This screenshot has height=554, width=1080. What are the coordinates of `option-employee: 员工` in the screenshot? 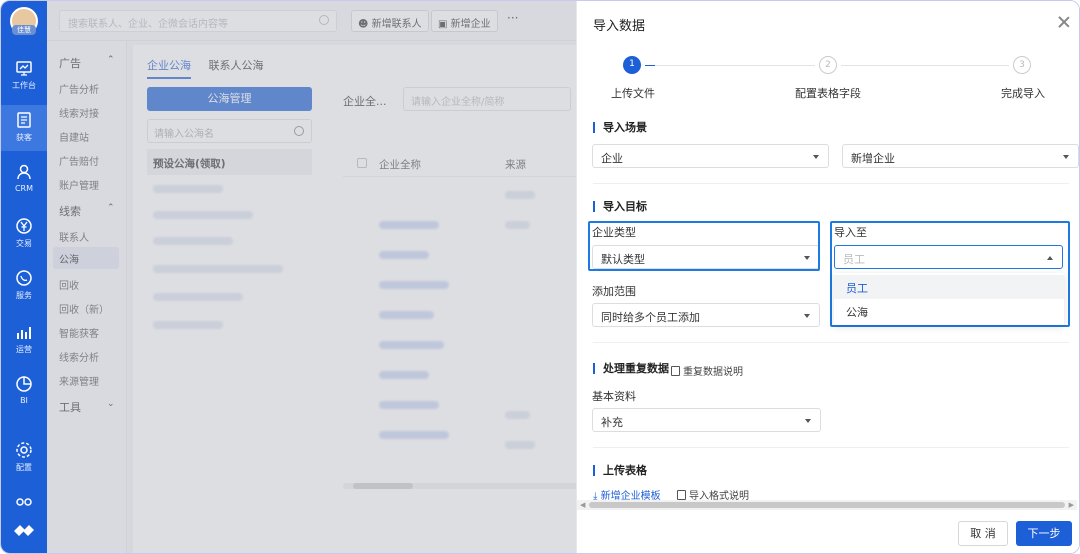 It's located at (949, 287).